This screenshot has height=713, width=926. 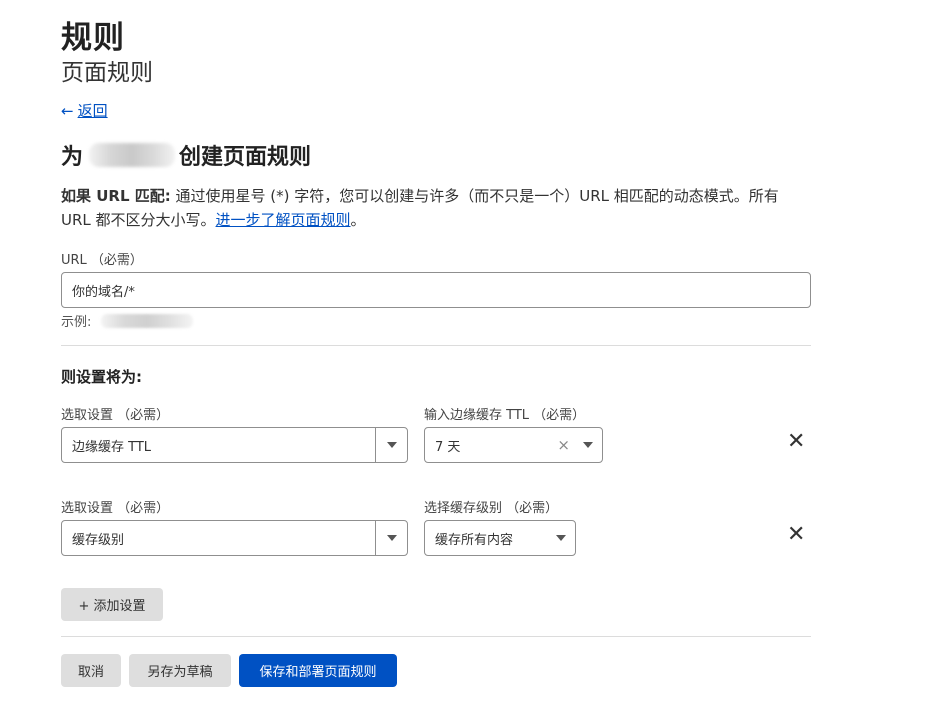 What do you see at coordinates (234, 445) in the screenshot?
I see `setting-pick-select: 边缘缓存 TTL` at bounding box center [234, 445].